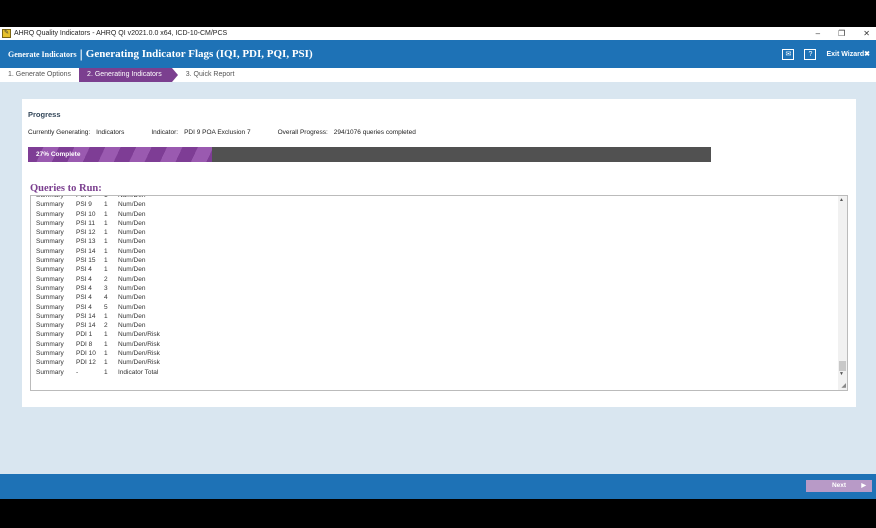  I want to click on exit-wizard-button: Exit Wizard✖, so click(848, 54).